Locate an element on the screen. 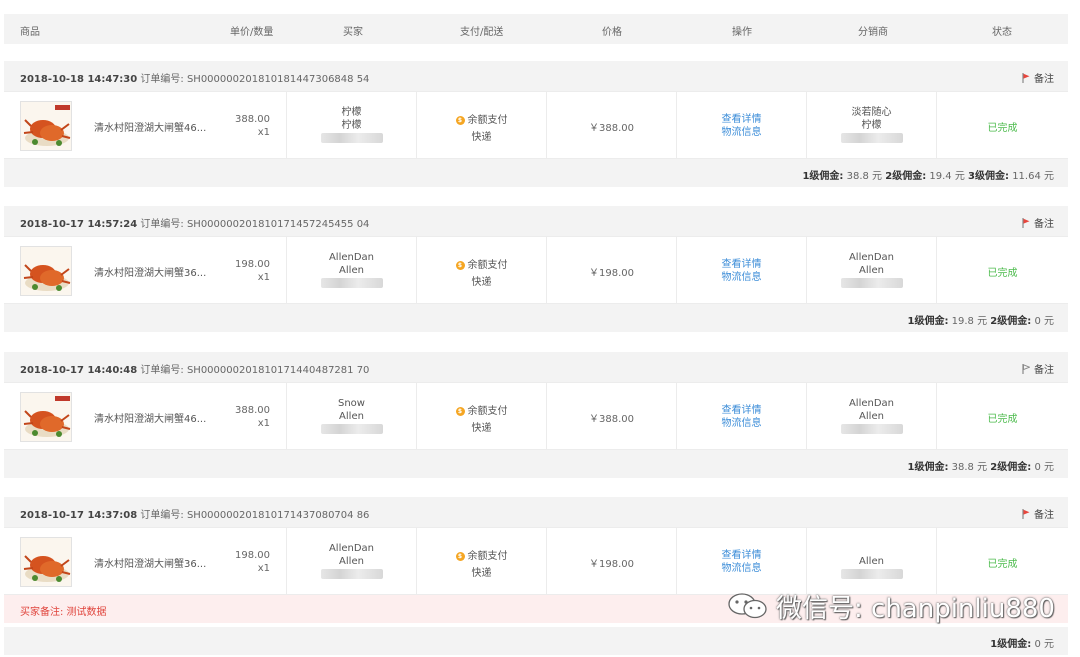 The image size is (1080, 657). buyer-nickname: AllenDan is located at coordinates (351, 548).